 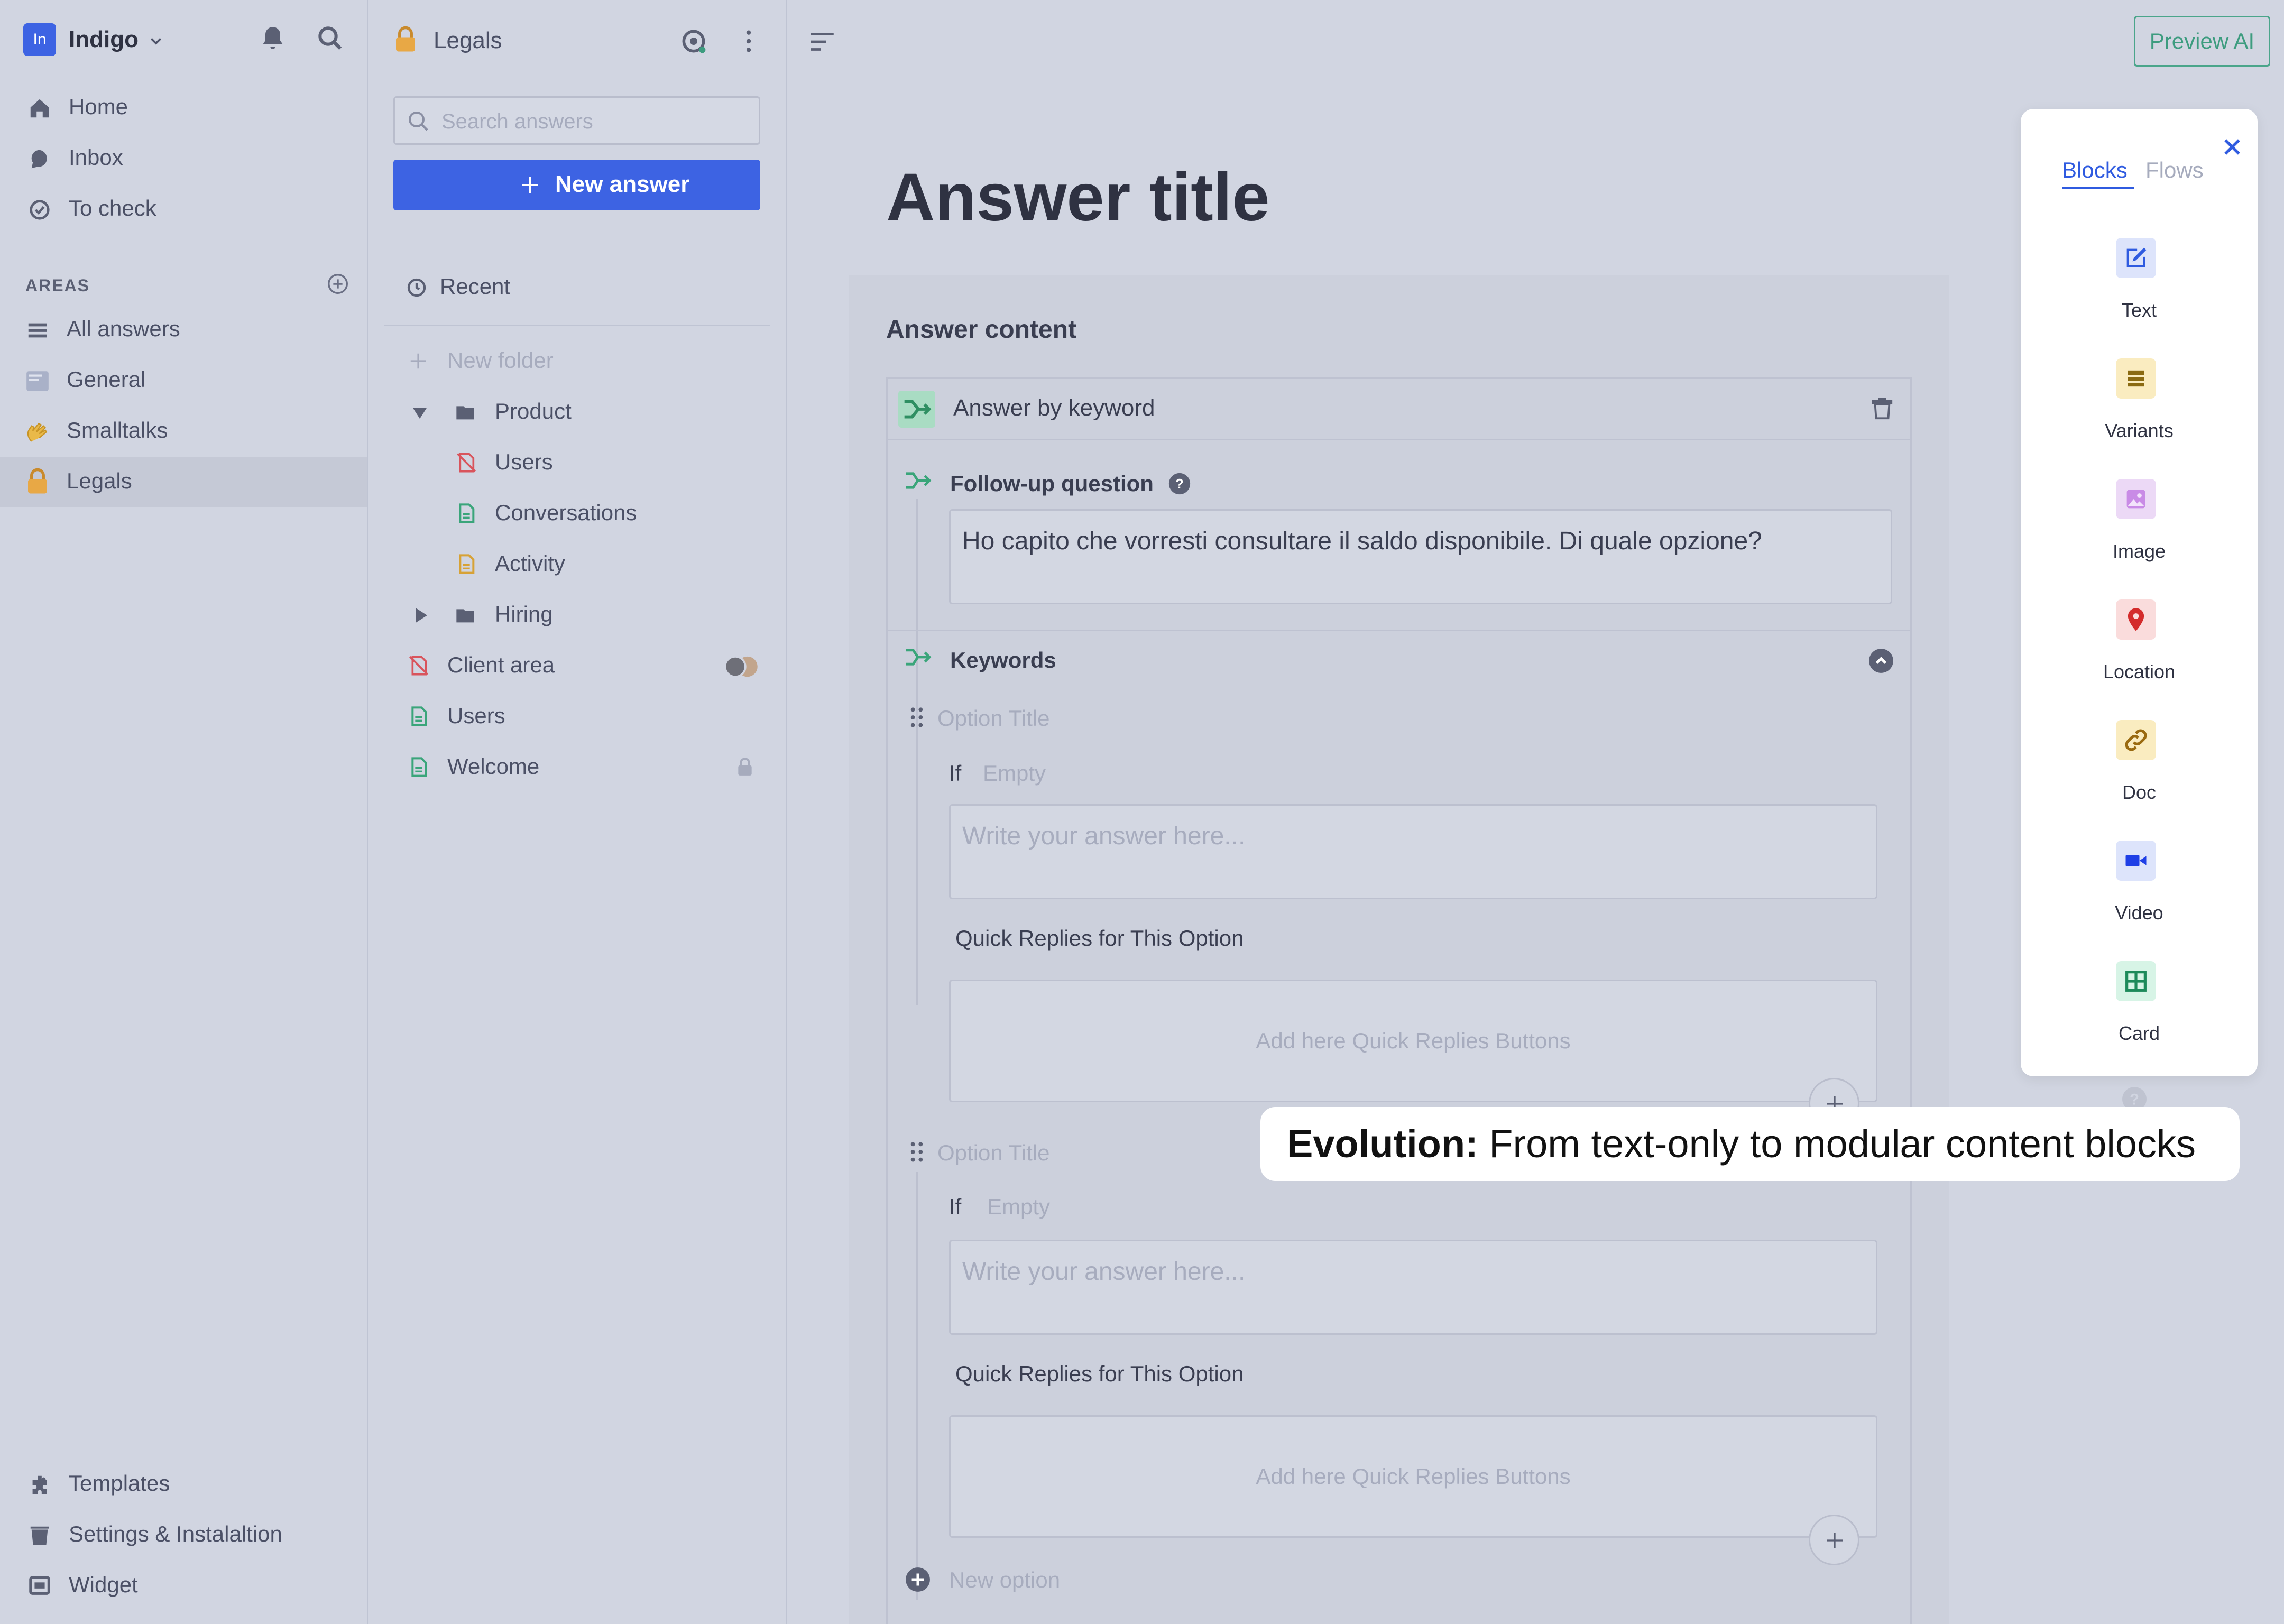 I want to click on search-answers-input, so click(x=594, y=121).